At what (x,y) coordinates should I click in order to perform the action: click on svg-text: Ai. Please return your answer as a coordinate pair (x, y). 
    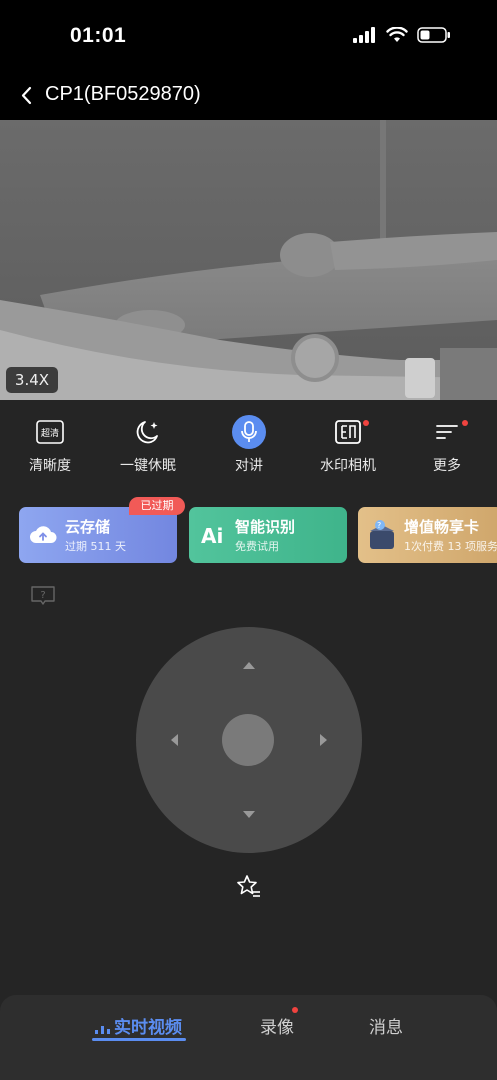
    Looking at the image, I should click on (212, 536).